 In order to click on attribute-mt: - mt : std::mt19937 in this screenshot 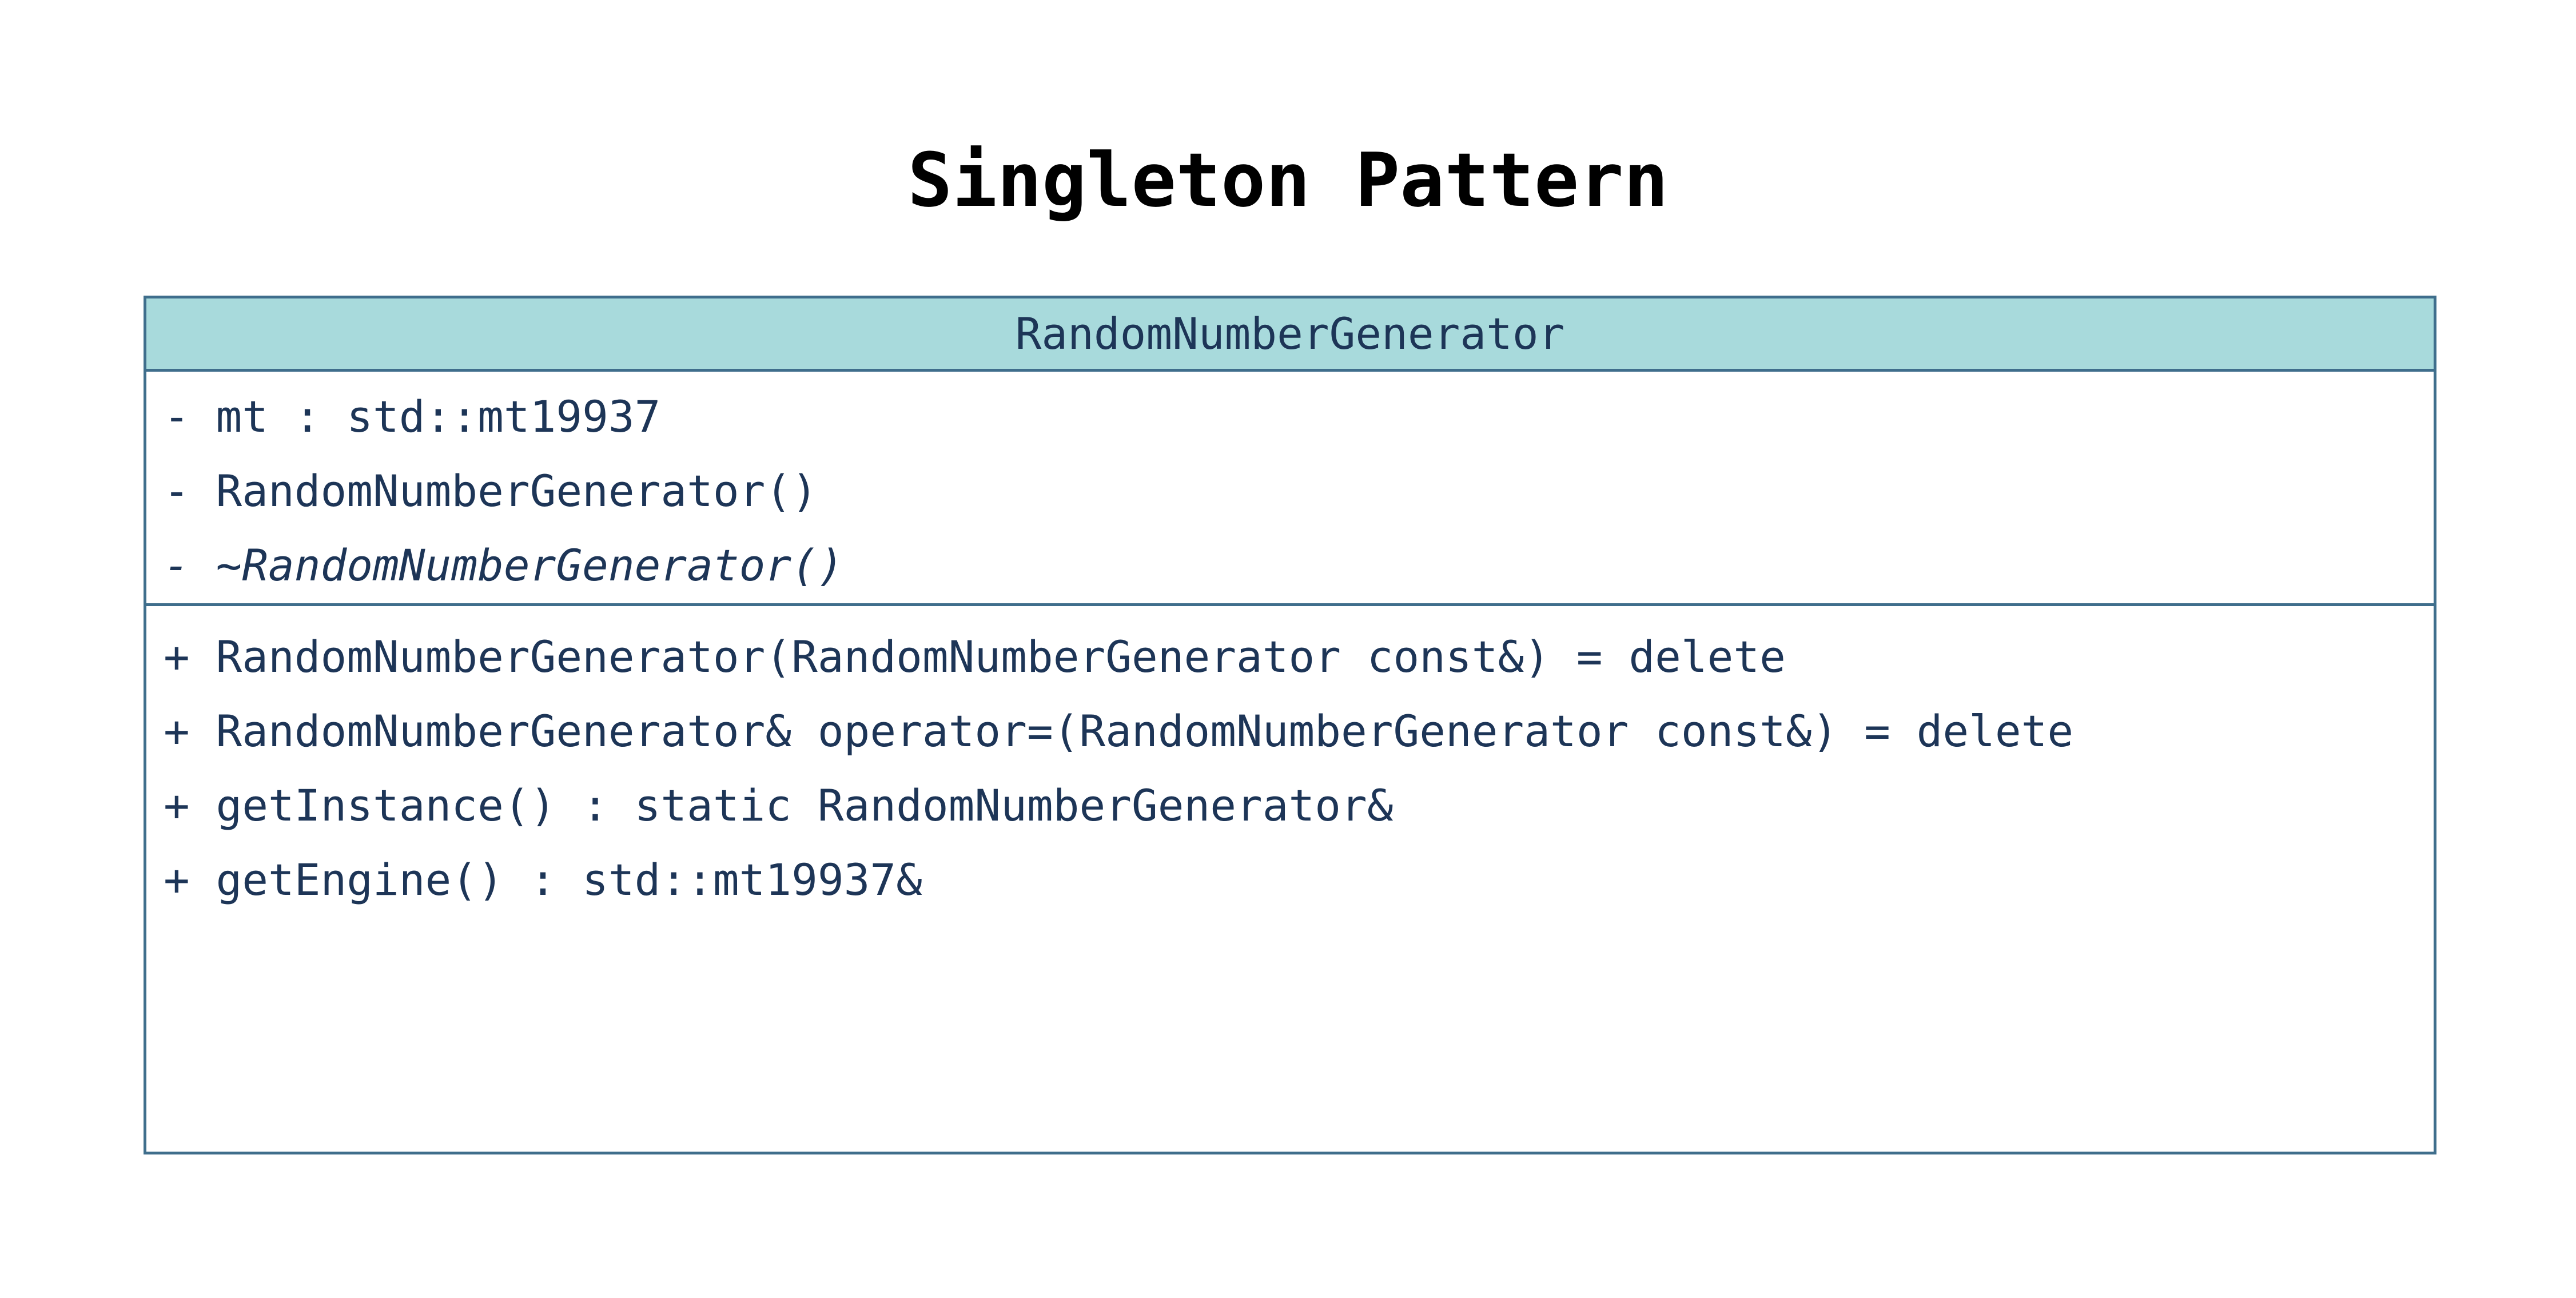, I will do `click(412, 417)`.